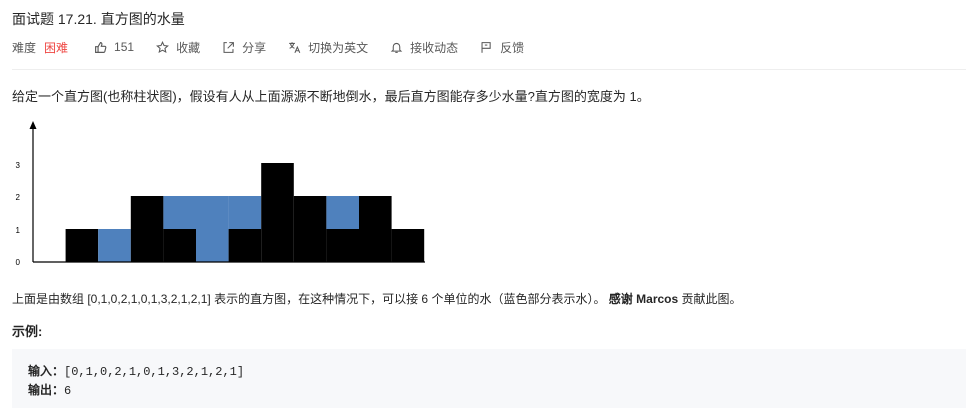  I want to click on y-tick-label: 0, so click(18, 262).